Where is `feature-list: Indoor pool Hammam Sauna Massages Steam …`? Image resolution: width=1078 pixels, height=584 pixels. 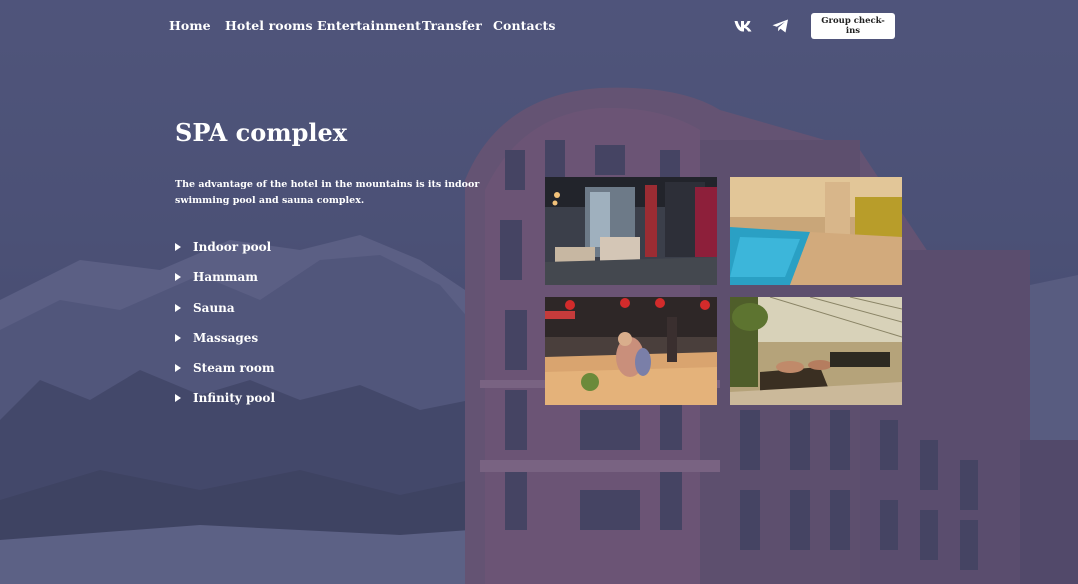 feature-list: Indoor pool Hammam Sauna Massages Steam … is located at coordinates (225, 331).